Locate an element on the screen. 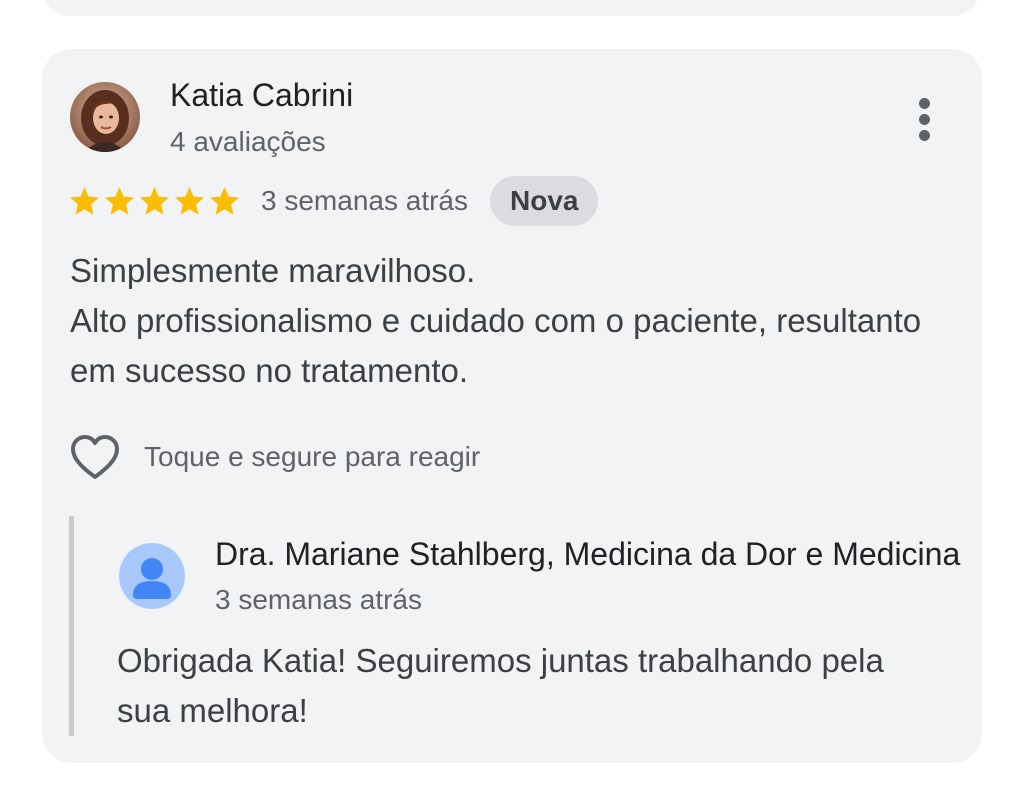 The width and height of the screenshot is (1024, 786). react-hint: Toque e segure para reagir is located at coordinates (312, 456).